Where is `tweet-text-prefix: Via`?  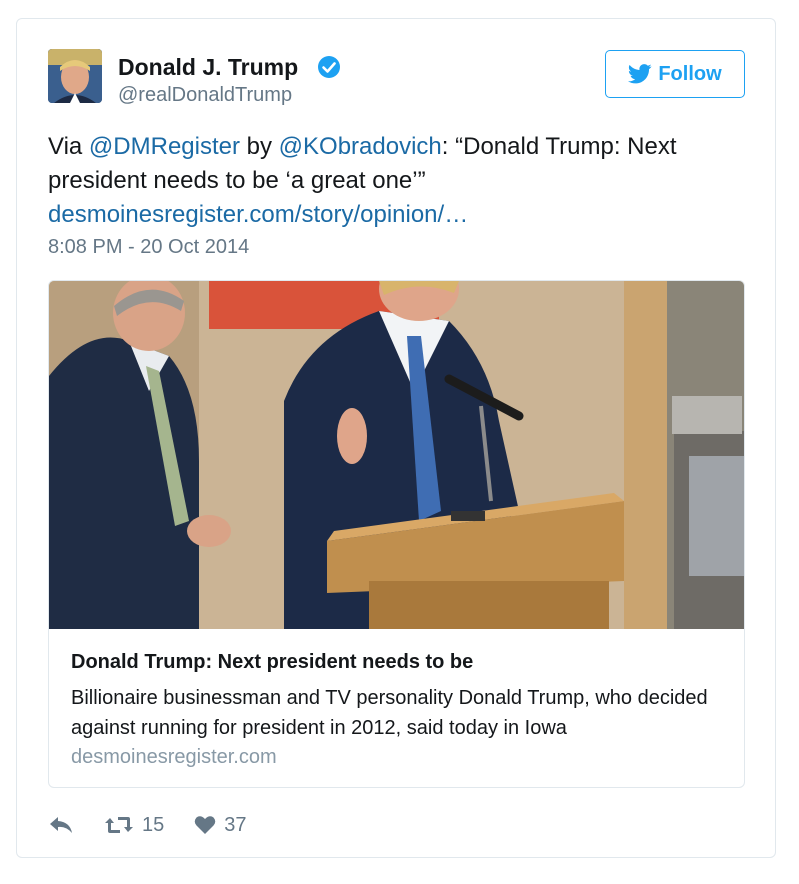
tweet-text-prefix: Via is located at coordinates (68, 146).